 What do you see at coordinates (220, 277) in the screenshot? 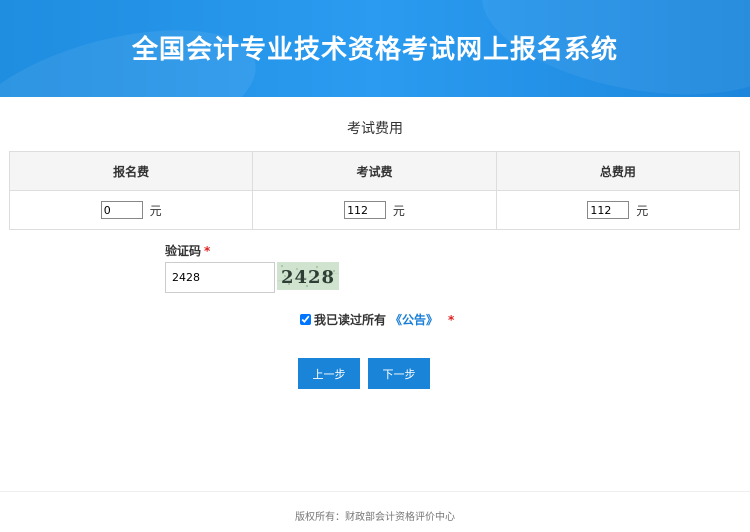
I see `captcha-input` at bounding box center [220, 277].